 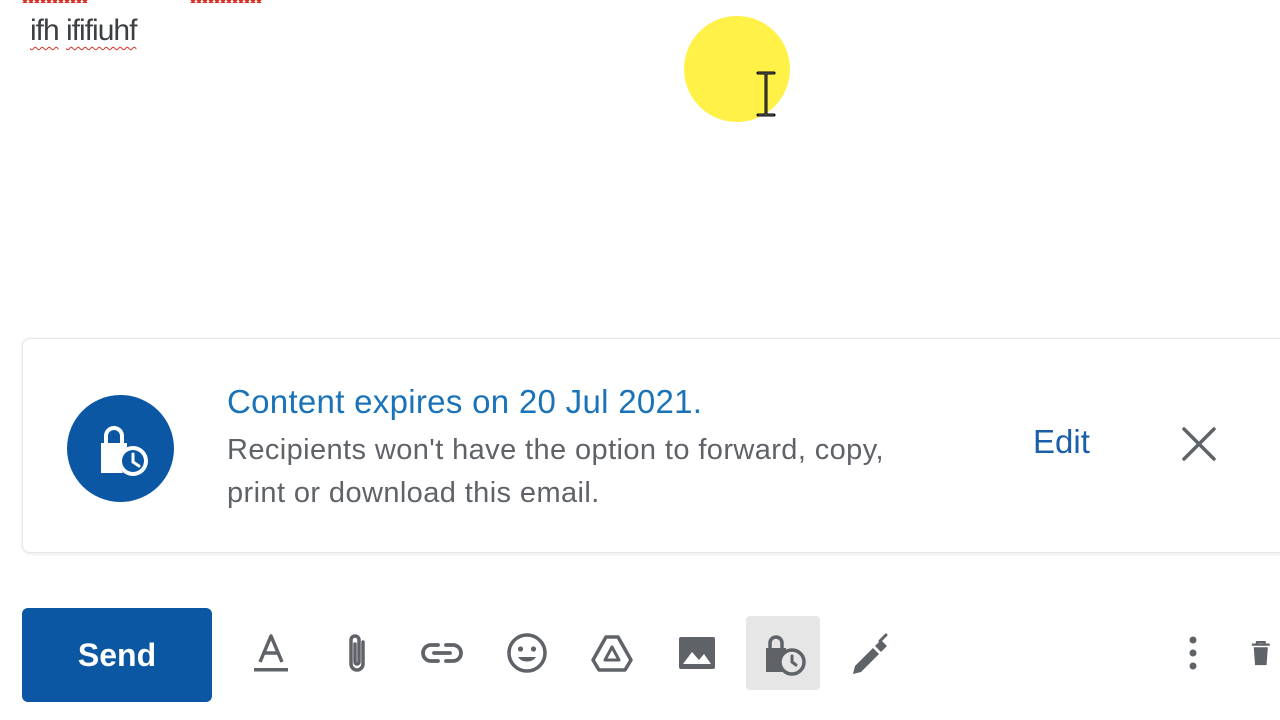 What do you see at coordinates (1199, 444) in the screenshot?
I see `close-icon` at bounding box center [1199, 444].